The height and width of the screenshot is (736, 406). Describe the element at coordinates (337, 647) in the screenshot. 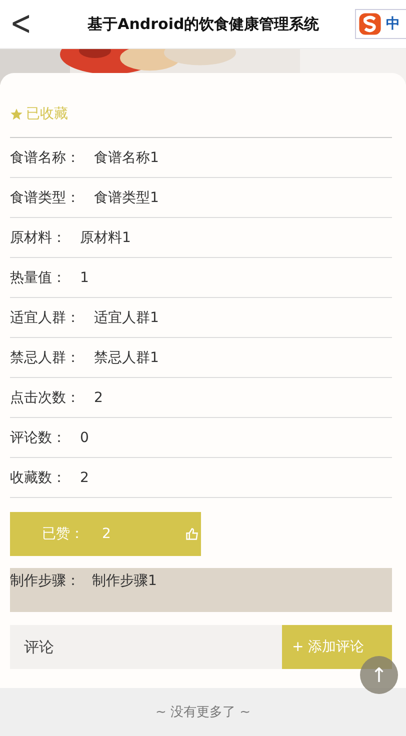

I see `add-comment-button: + 添加评论` at that location.